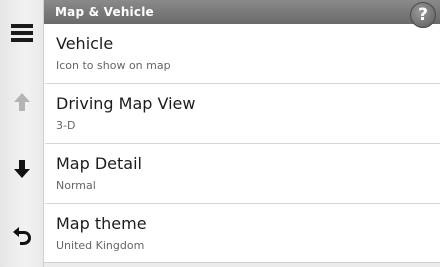  I want to click on menu-icon, so click(22, 33).